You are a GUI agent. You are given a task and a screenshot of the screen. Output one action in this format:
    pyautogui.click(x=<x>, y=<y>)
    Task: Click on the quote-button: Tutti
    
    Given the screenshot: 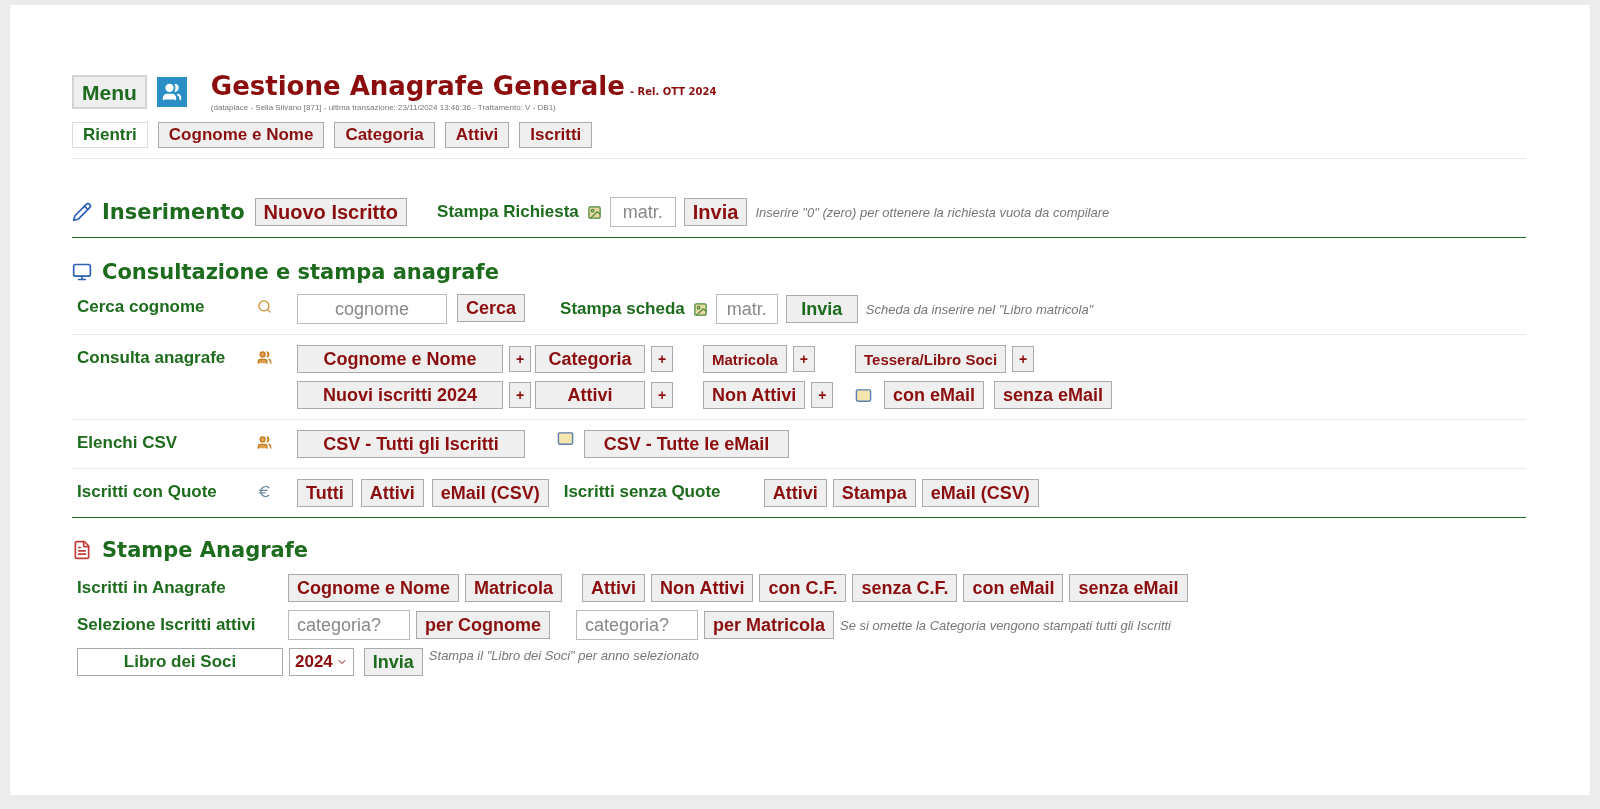 What is the action you would take?
    pyautogui.click(x=325, y=493)
    